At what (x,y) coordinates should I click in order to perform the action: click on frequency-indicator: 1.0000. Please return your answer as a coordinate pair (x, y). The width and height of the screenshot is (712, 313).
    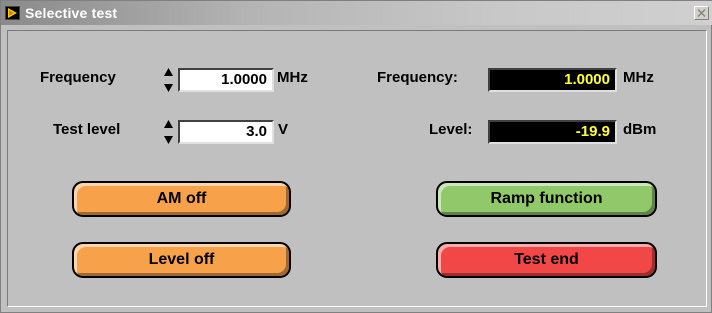
    Looking at the image, I should click on (552, 80).